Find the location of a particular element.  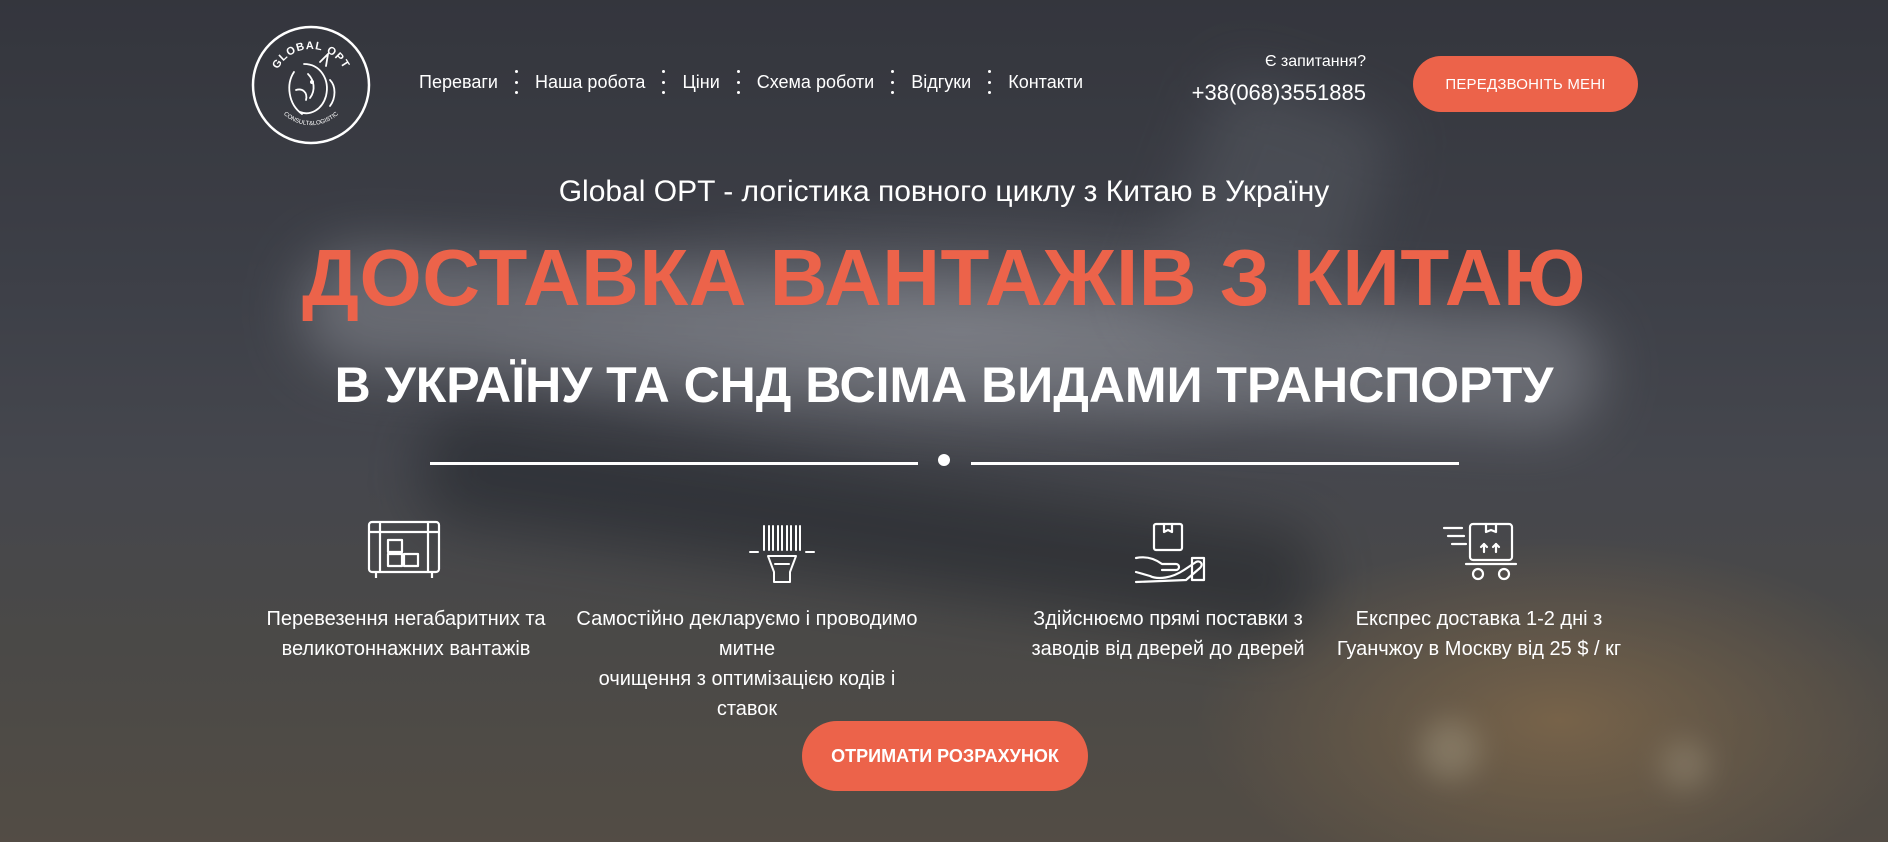

divider-line-left is located at coordinates (674, 463).